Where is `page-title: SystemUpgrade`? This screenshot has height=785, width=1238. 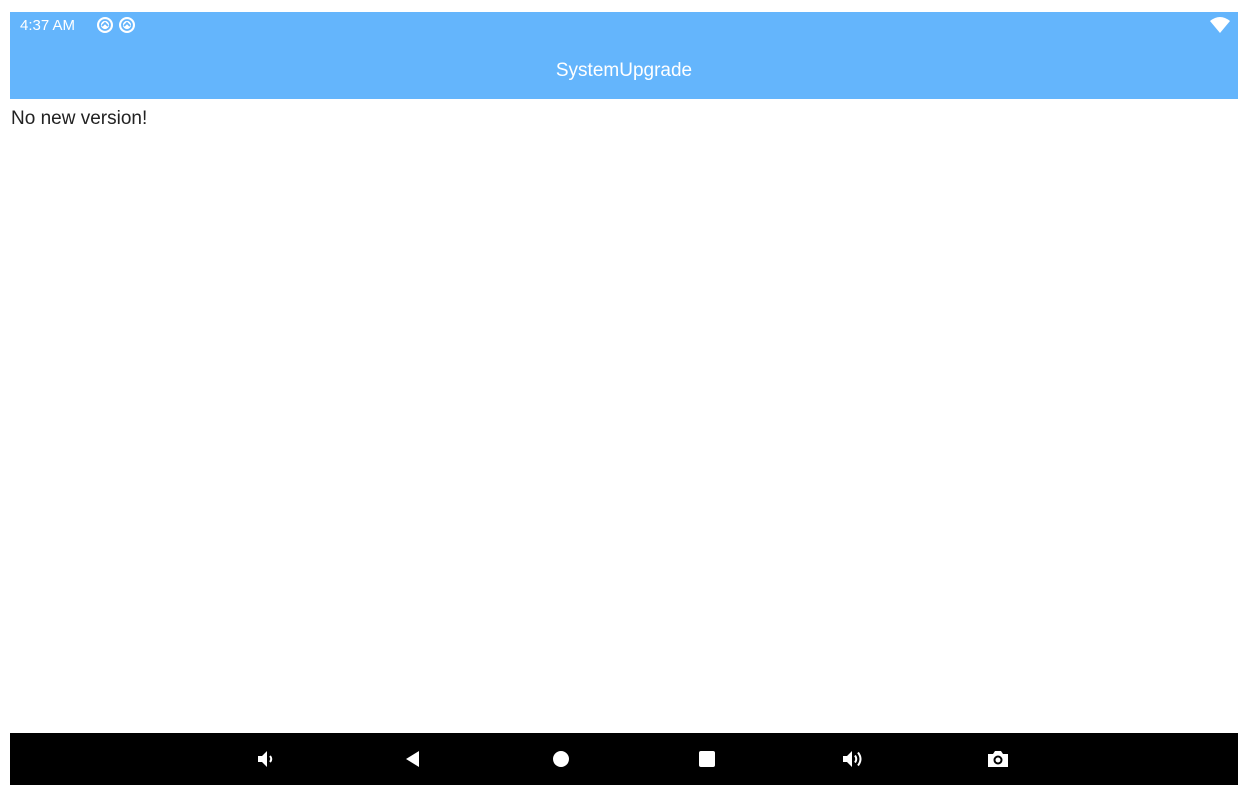 page-title: SystemUpgrade is located at coordinates (624, 70).